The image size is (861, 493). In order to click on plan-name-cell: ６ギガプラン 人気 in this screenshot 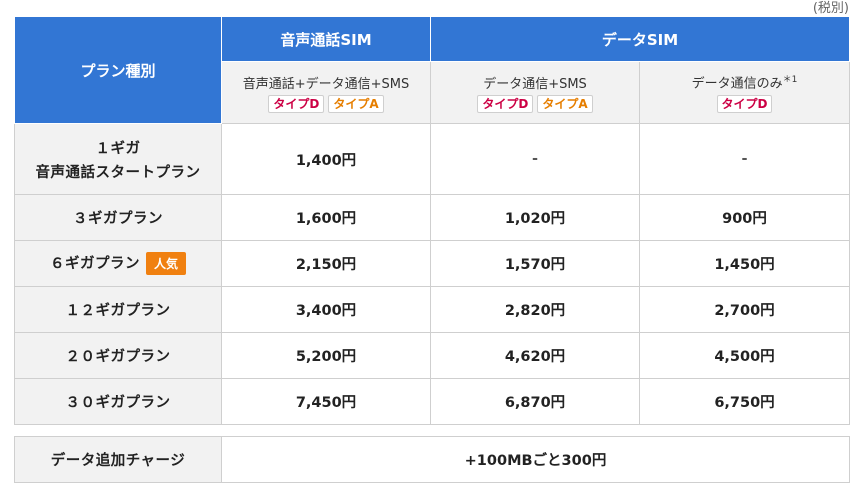, I will do `click(118, 263)`.